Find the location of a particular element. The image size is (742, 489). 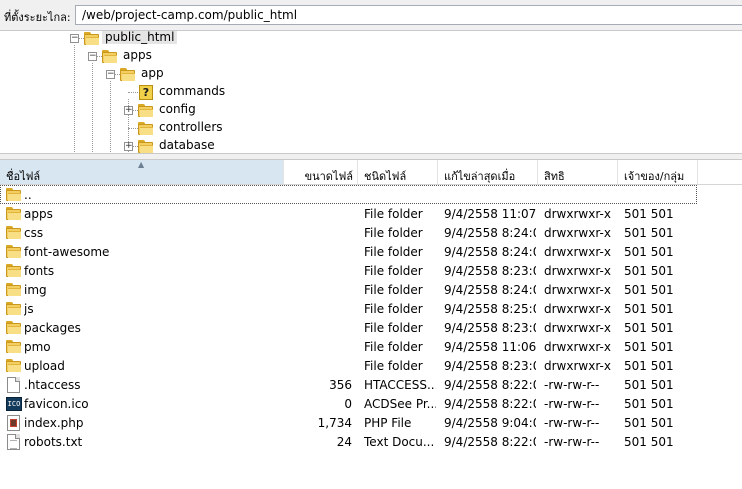

remote-path-input: /web/project-camp.com/public_html is located at coordinates (408, 15).